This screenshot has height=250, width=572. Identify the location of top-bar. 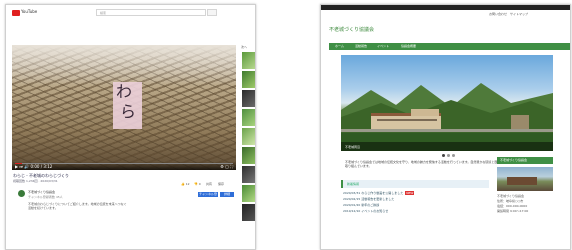
(445, 7).